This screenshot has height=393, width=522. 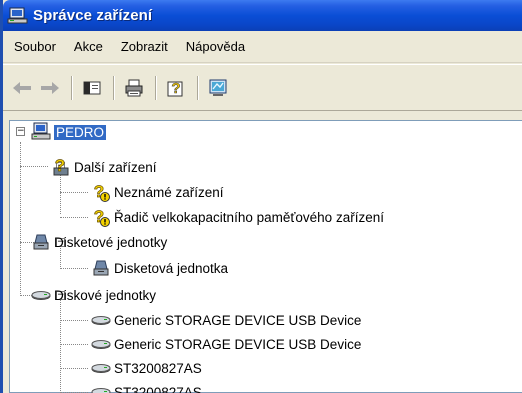 I want to click on tree-node-hdd-1: ST3200827AS, so click(x=146, y=368).